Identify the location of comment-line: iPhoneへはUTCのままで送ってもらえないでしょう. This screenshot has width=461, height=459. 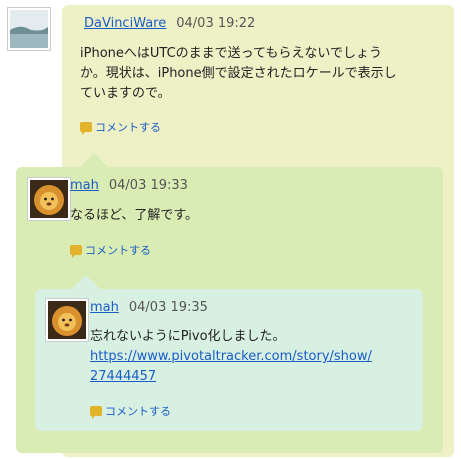
(231, 53).